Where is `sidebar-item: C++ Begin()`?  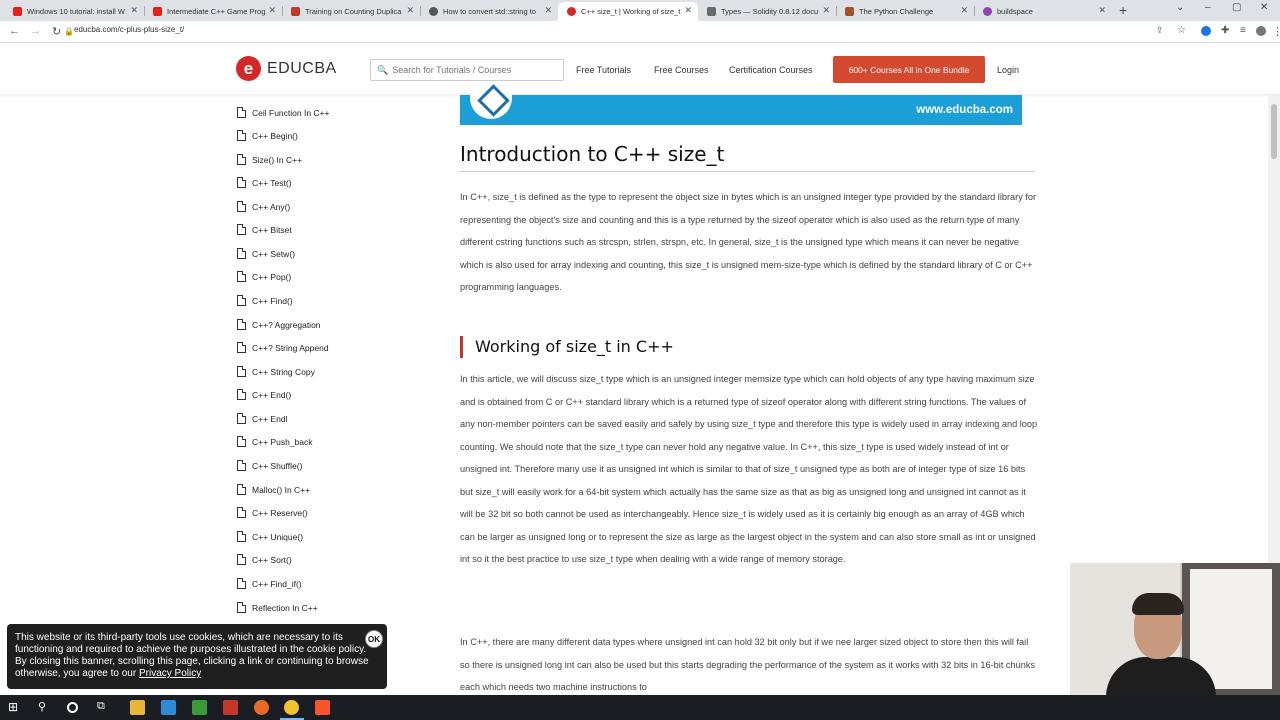 sidebar-item: C++ Begin() is located at coordinates (267, 135).